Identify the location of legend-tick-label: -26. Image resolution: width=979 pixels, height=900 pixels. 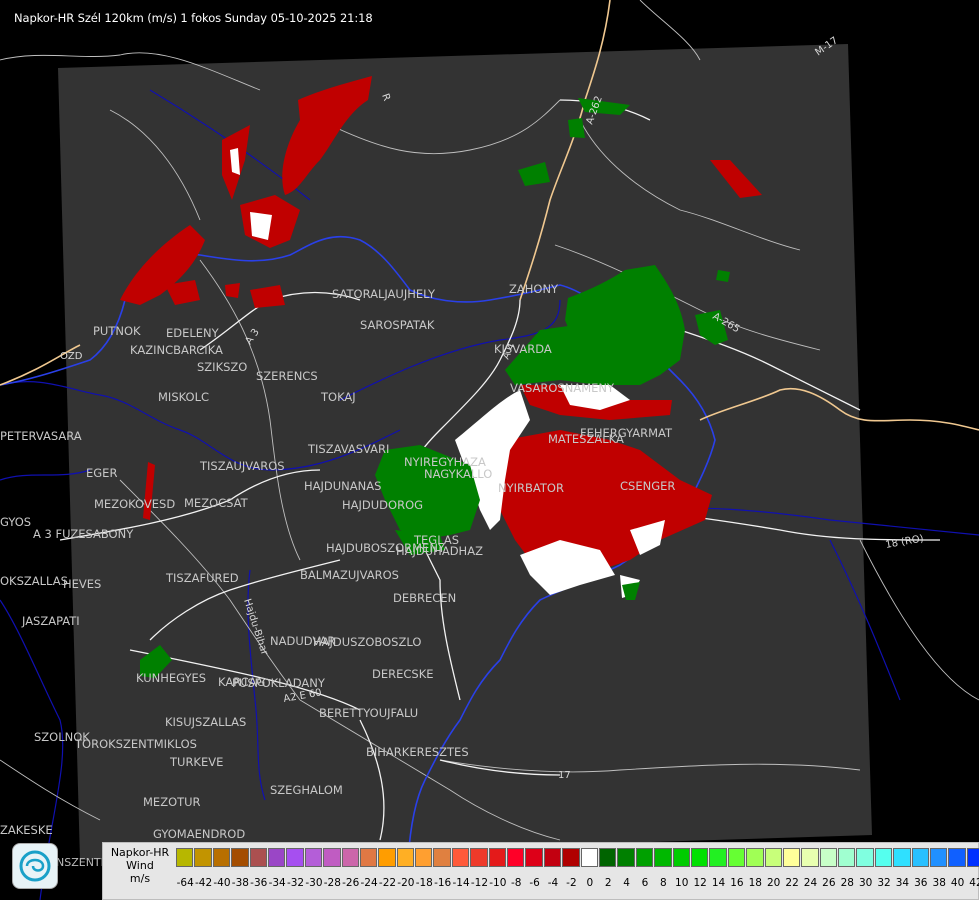
(351, 883).